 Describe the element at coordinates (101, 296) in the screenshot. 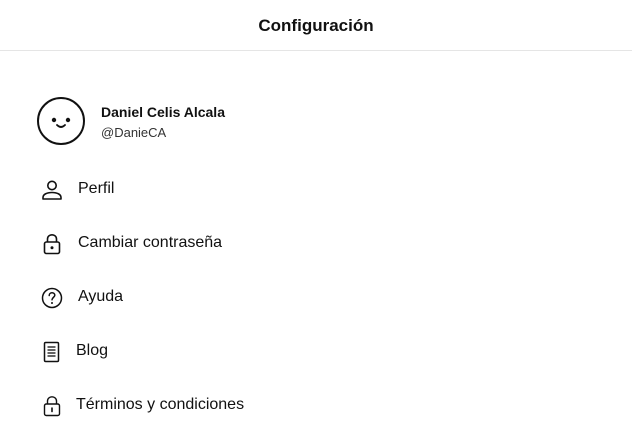

I see `menu-item-label: Ayuda` at that location.